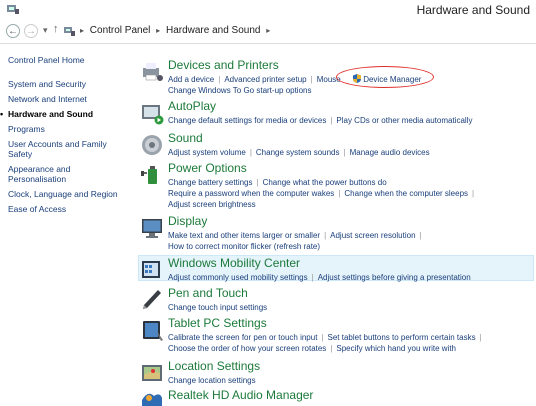  Describe the element at coordinates (240, 395) in the screenshot. I see `category-heading: Realtek HD Audio Manager` at that location.